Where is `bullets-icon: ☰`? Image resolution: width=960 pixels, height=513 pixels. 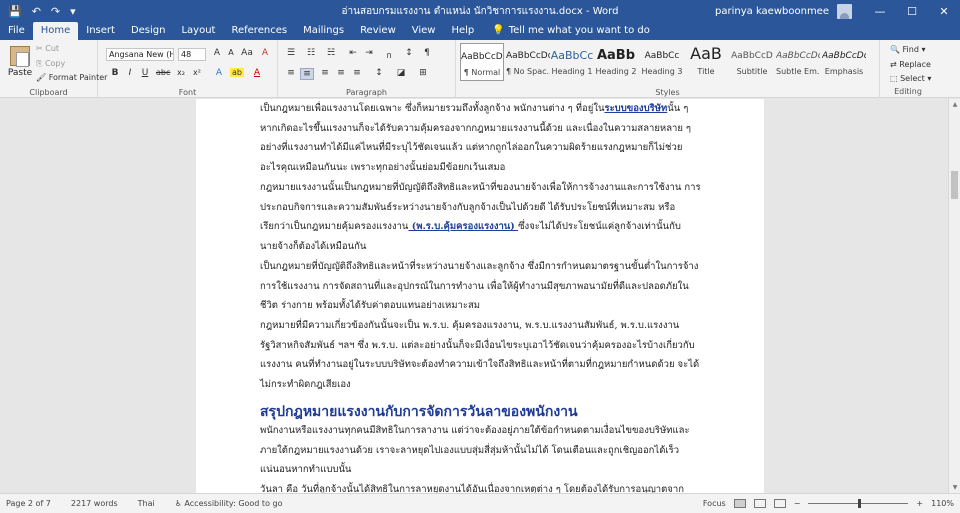
bullets-icon: ☰ is located at coordinates (291, 53).